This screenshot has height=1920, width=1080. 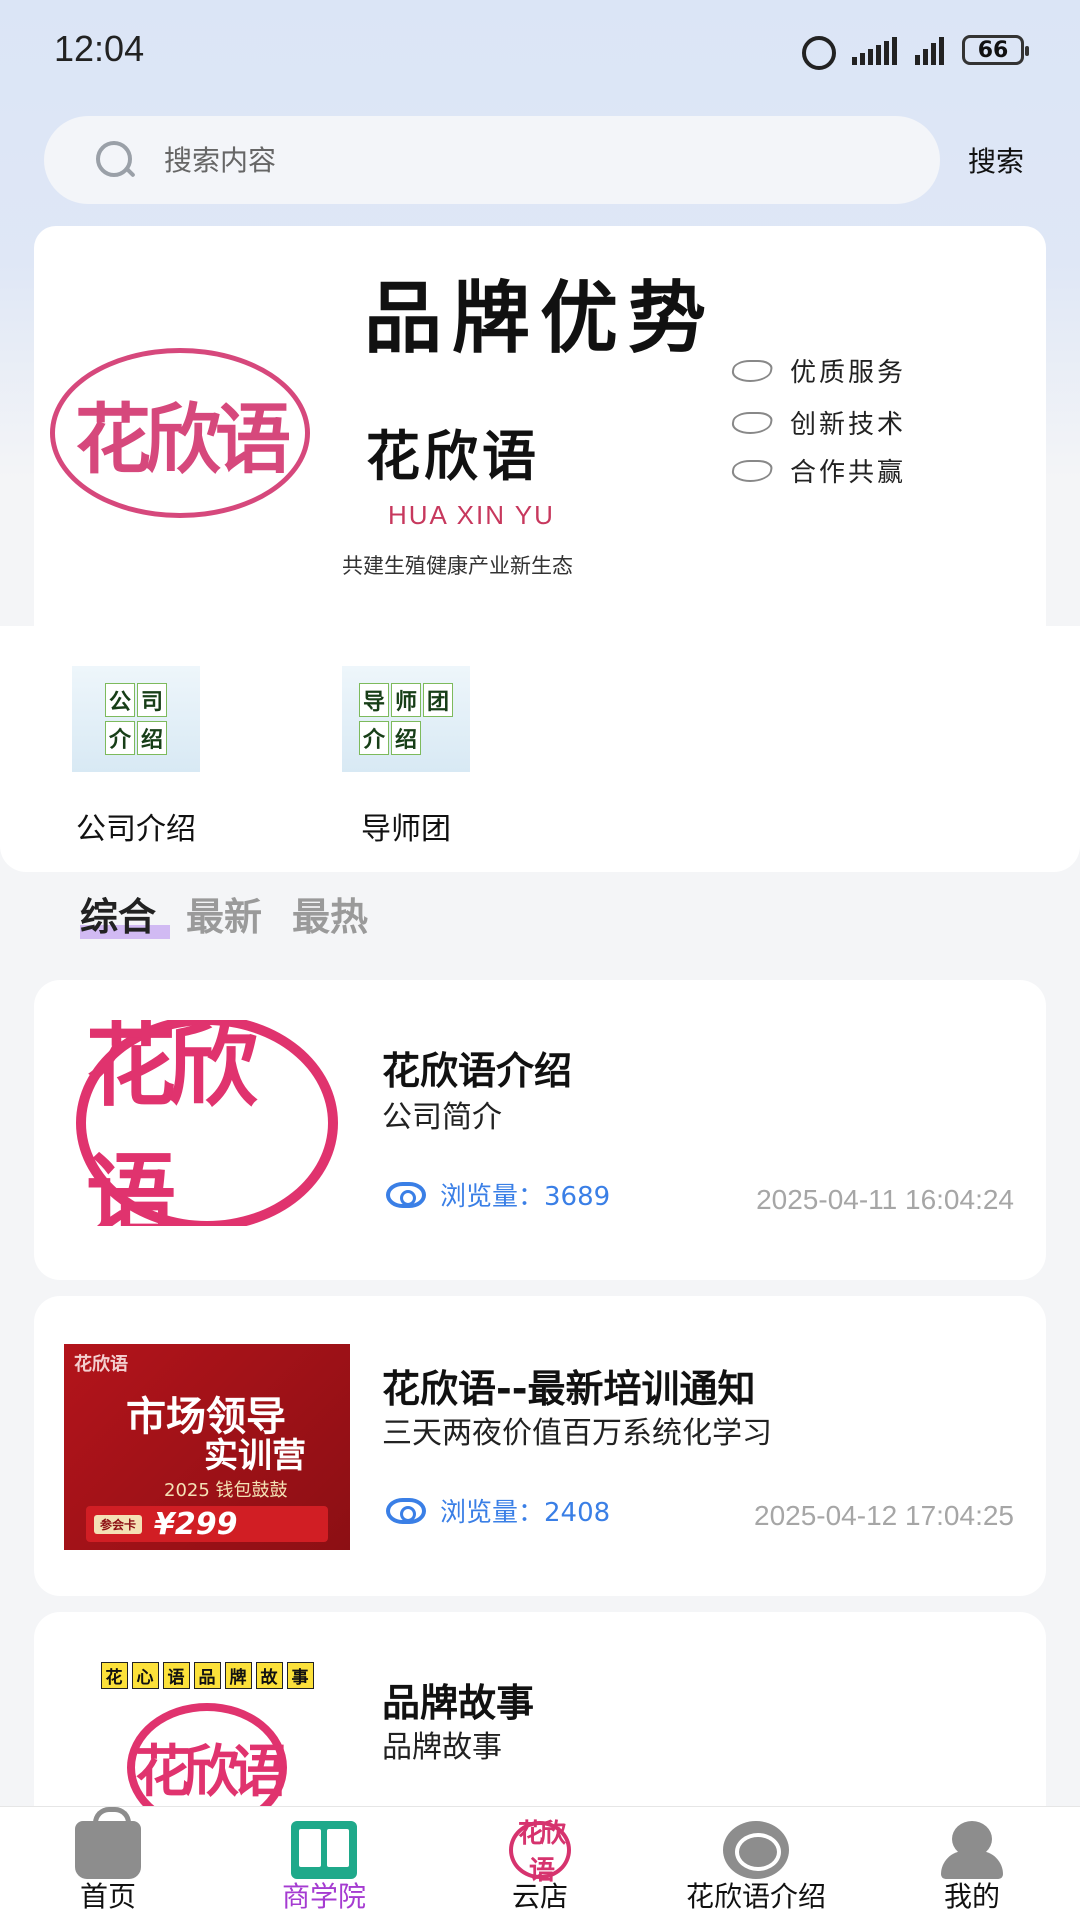 I want to click on company-intro-tile: 公 司 介 绍, so click(x=136, y=719).